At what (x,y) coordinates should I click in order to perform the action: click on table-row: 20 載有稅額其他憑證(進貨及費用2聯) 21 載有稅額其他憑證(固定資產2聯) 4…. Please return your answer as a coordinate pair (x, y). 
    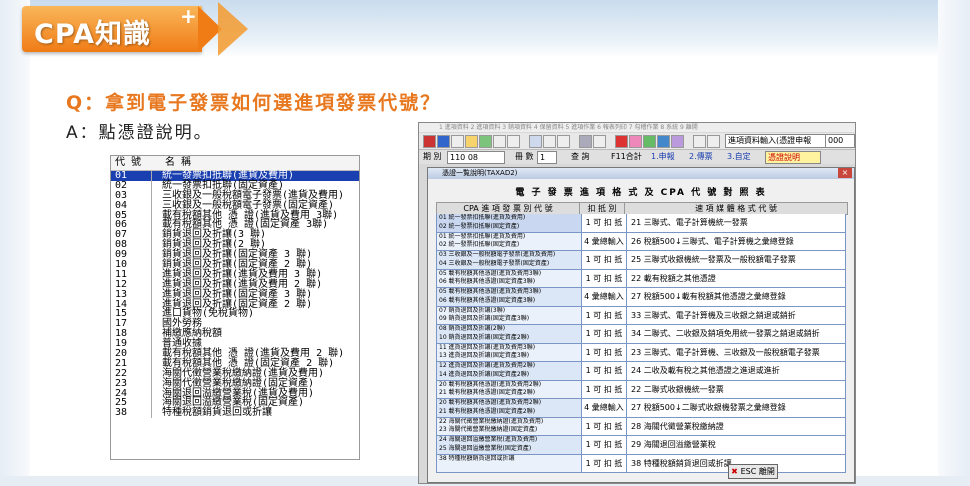
    Looking at the image, I should click on (641, 408).